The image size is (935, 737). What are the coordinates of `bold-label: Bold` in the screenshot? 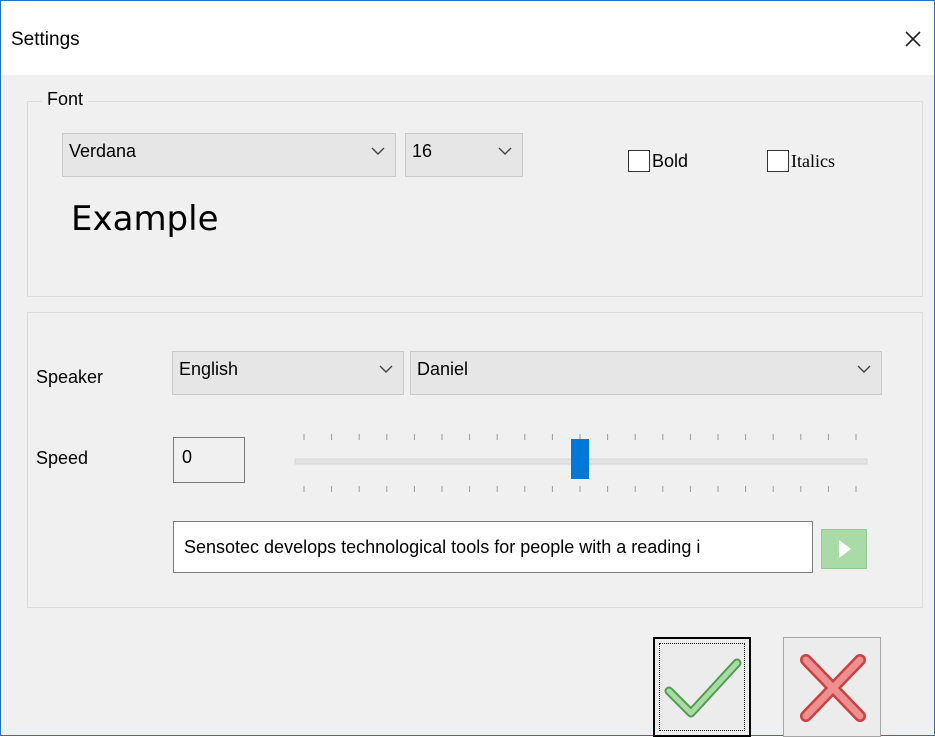 It's located at (670, 160).